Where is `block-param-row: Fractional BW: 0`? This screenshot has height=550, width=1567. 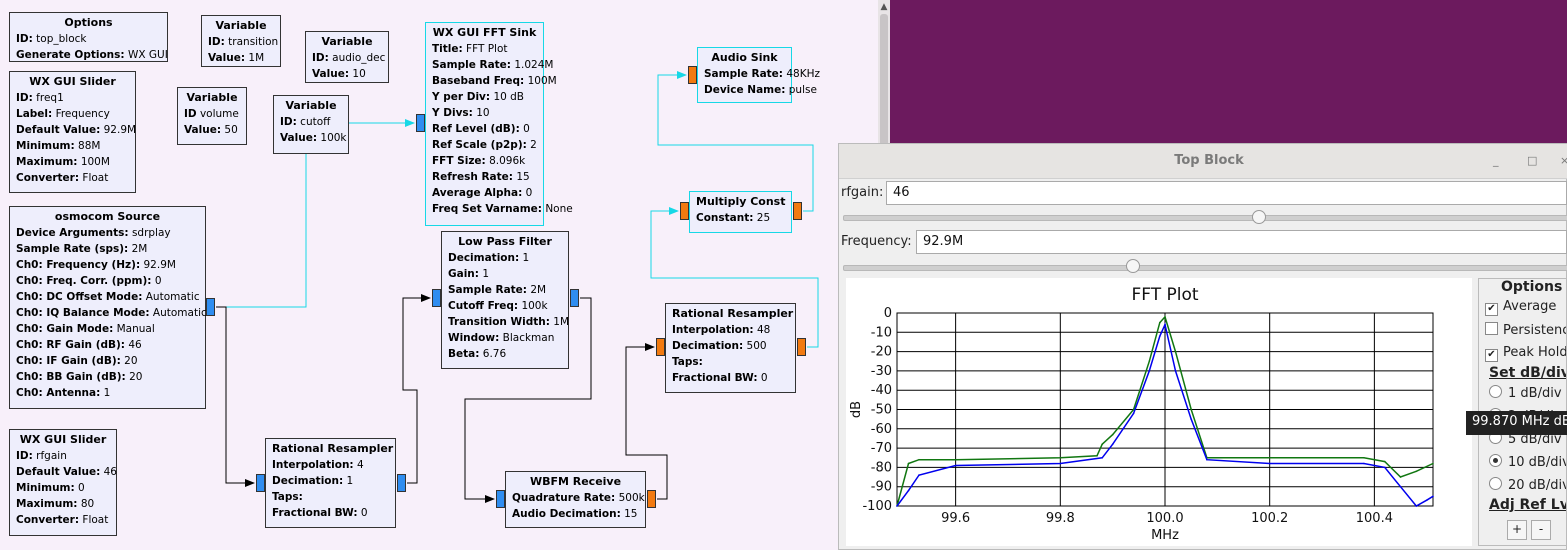
block-param-row: Fractional BW: 0 is located at coordinates (320, 513).